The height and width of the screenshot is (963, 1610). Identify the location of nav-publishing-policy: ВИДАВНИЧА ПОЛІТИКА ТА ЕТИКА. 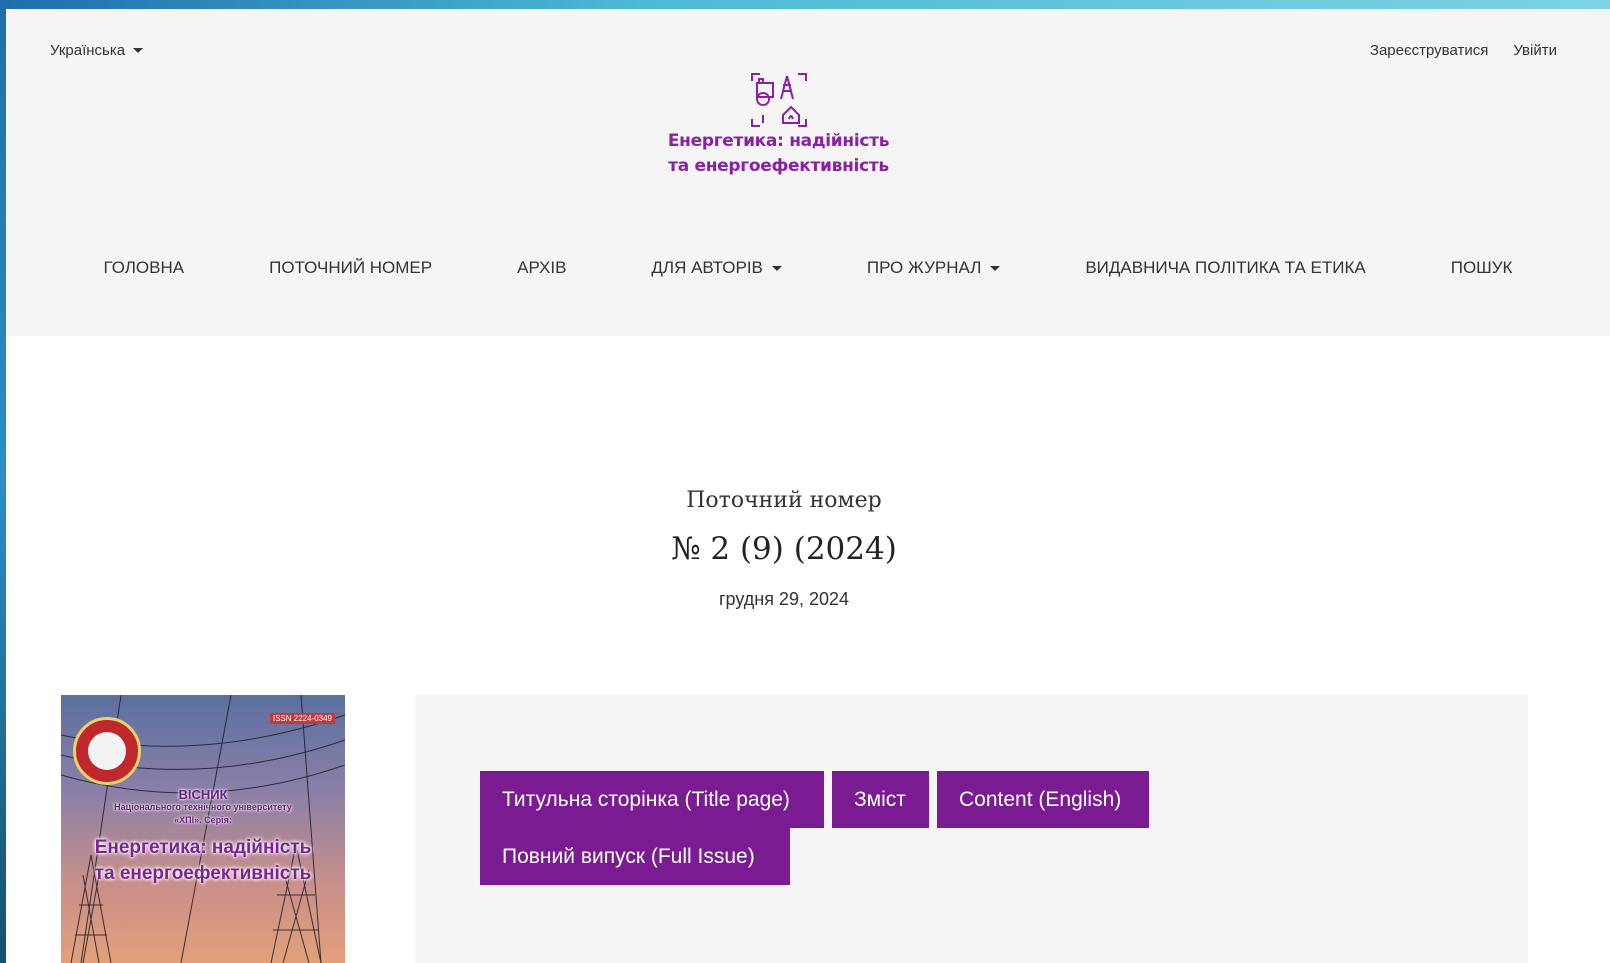
(1225, 268).